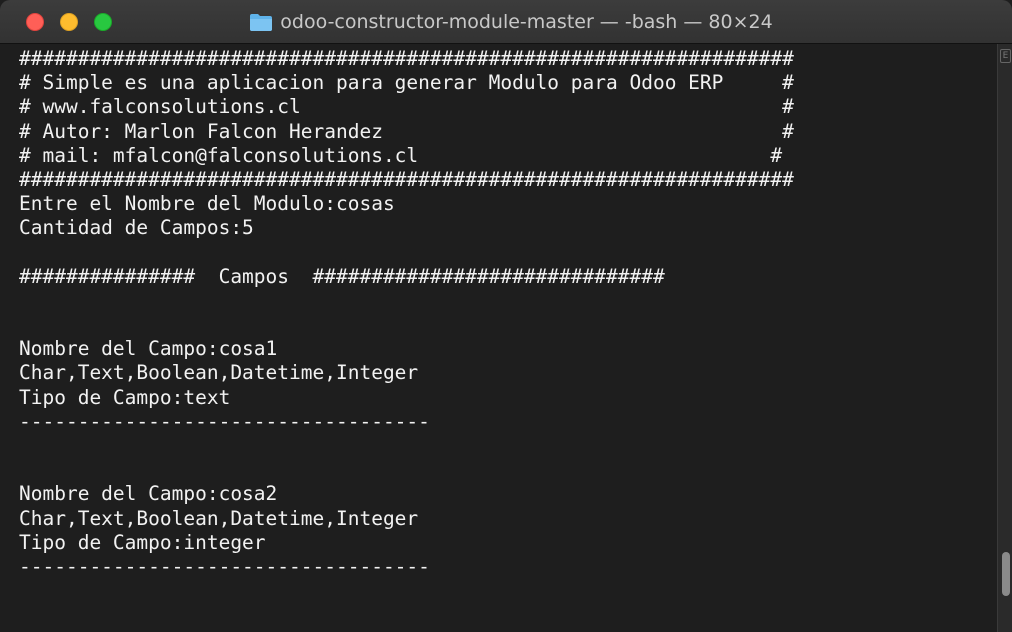 The width and height of the screenshot is (1012, 632). Describe the element at coordinates (261, 22) in the screenshot. I see `folder-icon` at that location.